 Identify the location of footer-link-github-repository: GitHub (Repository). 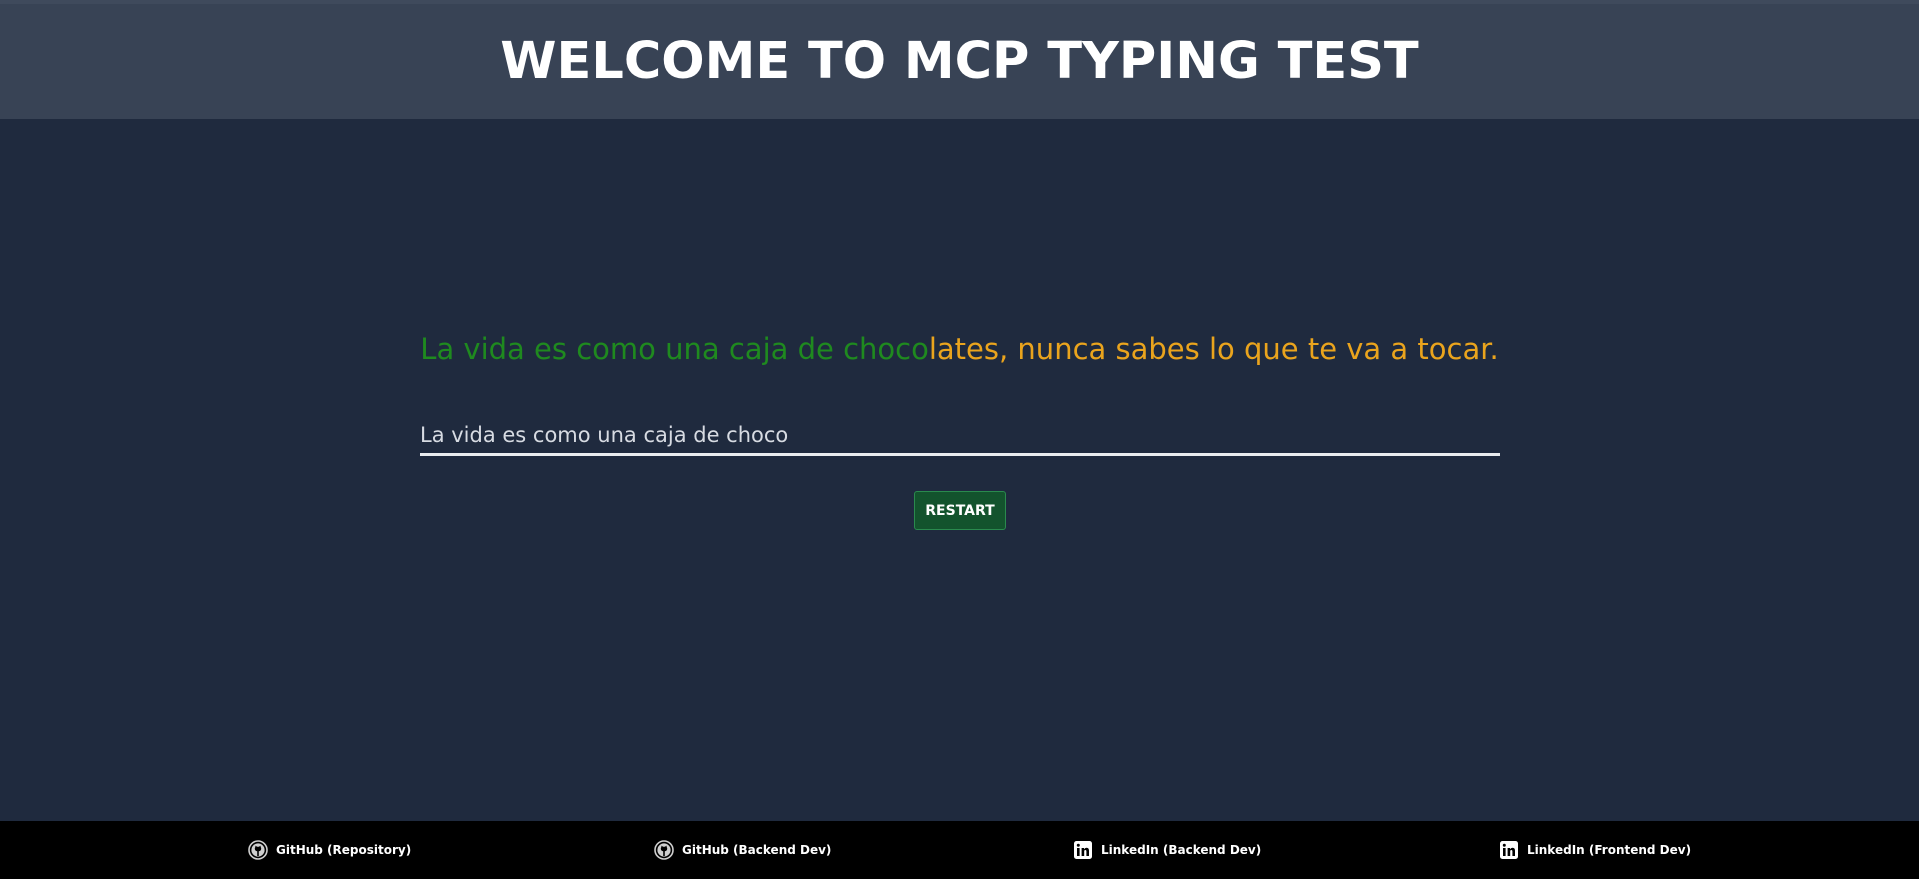
(329, 850).